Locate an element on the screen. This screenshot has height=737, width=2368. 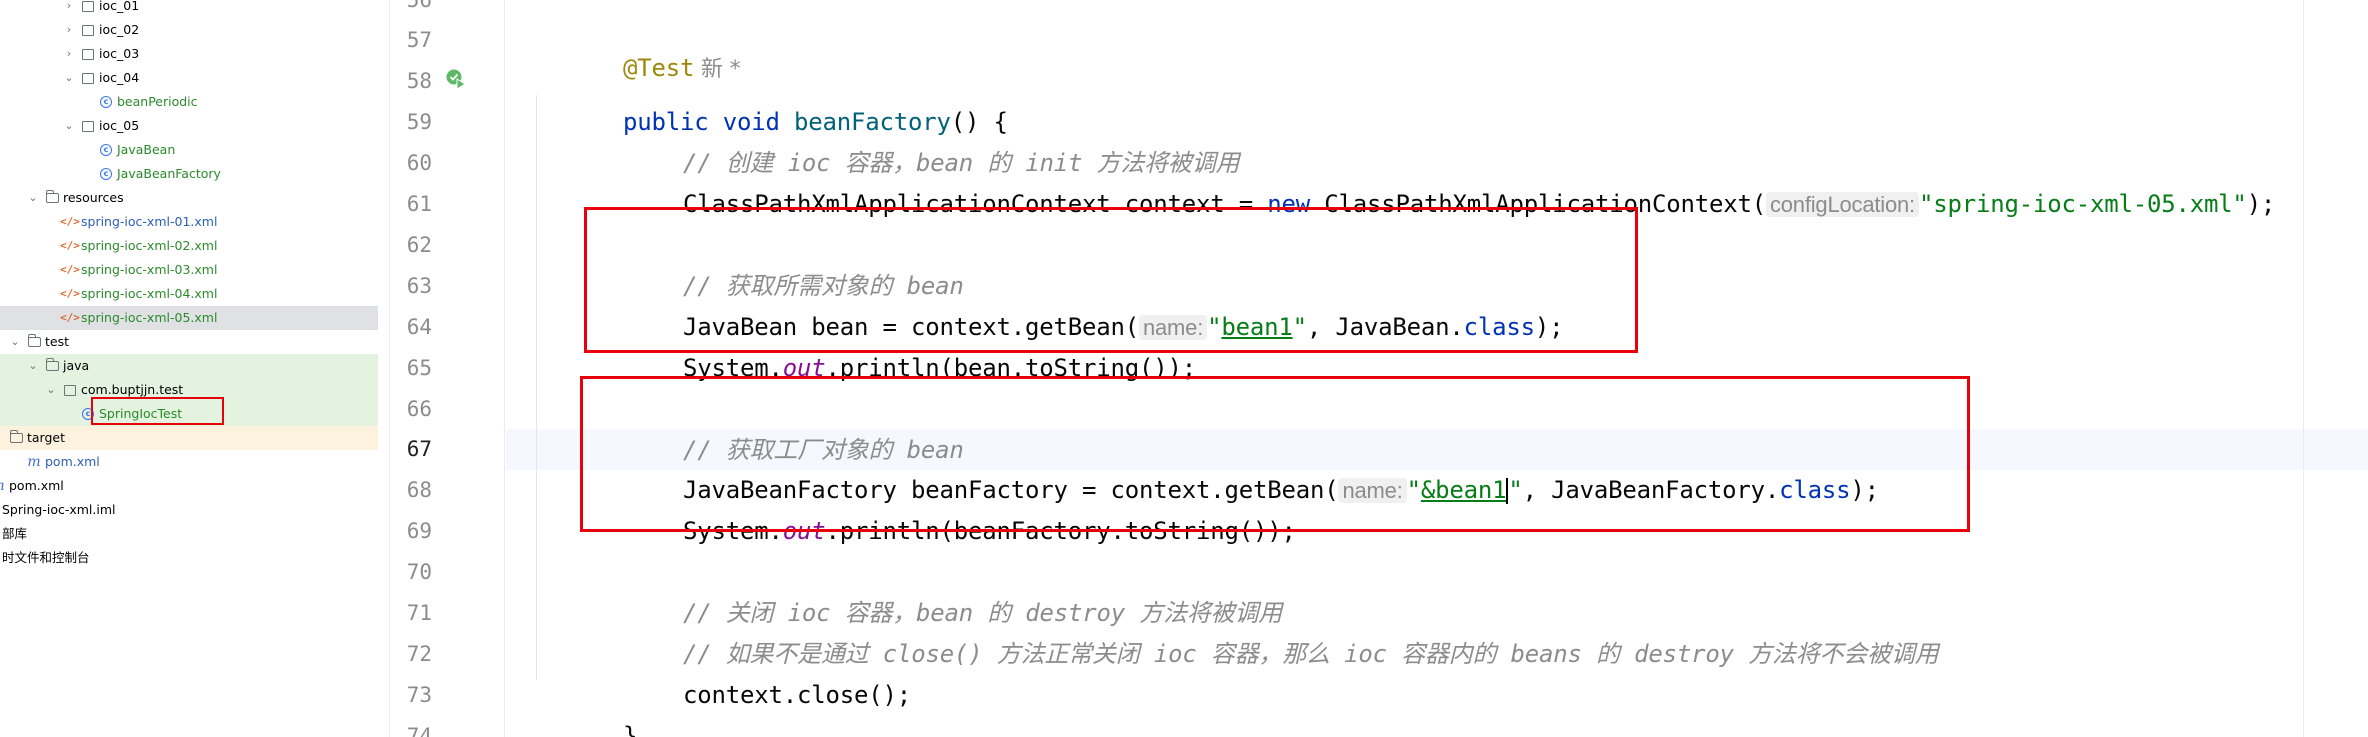
highlight-box-get-factory is located at coordinates (1275, 454).